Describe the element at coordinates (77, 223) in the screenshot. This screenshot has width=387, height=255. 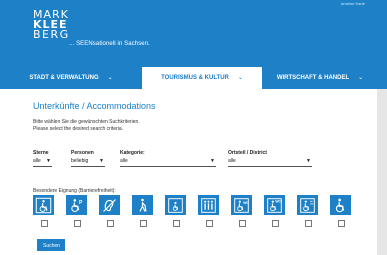
I see `checkbox-wheelchair-parking` at that location.